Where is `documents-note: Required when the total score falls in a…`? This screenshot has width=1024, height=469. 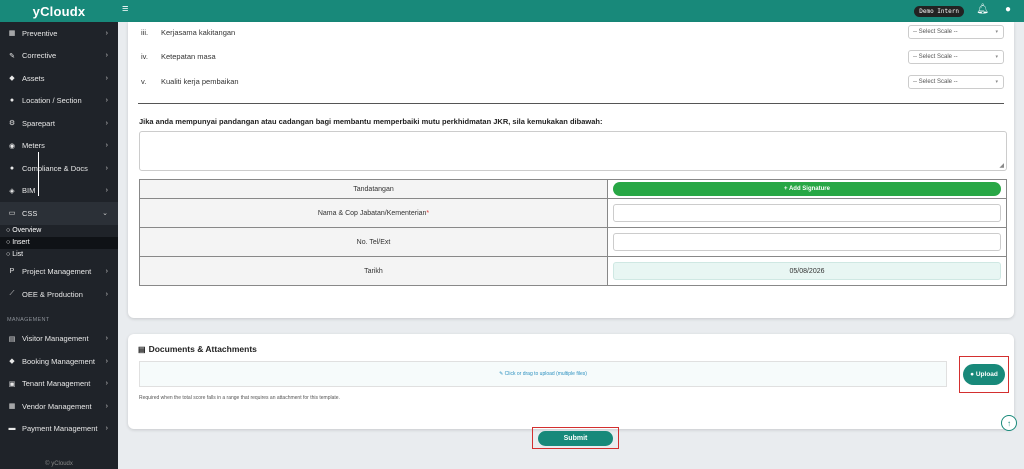 documents-note: Required when the total score falls in a… is located at coordinates (239, 398).